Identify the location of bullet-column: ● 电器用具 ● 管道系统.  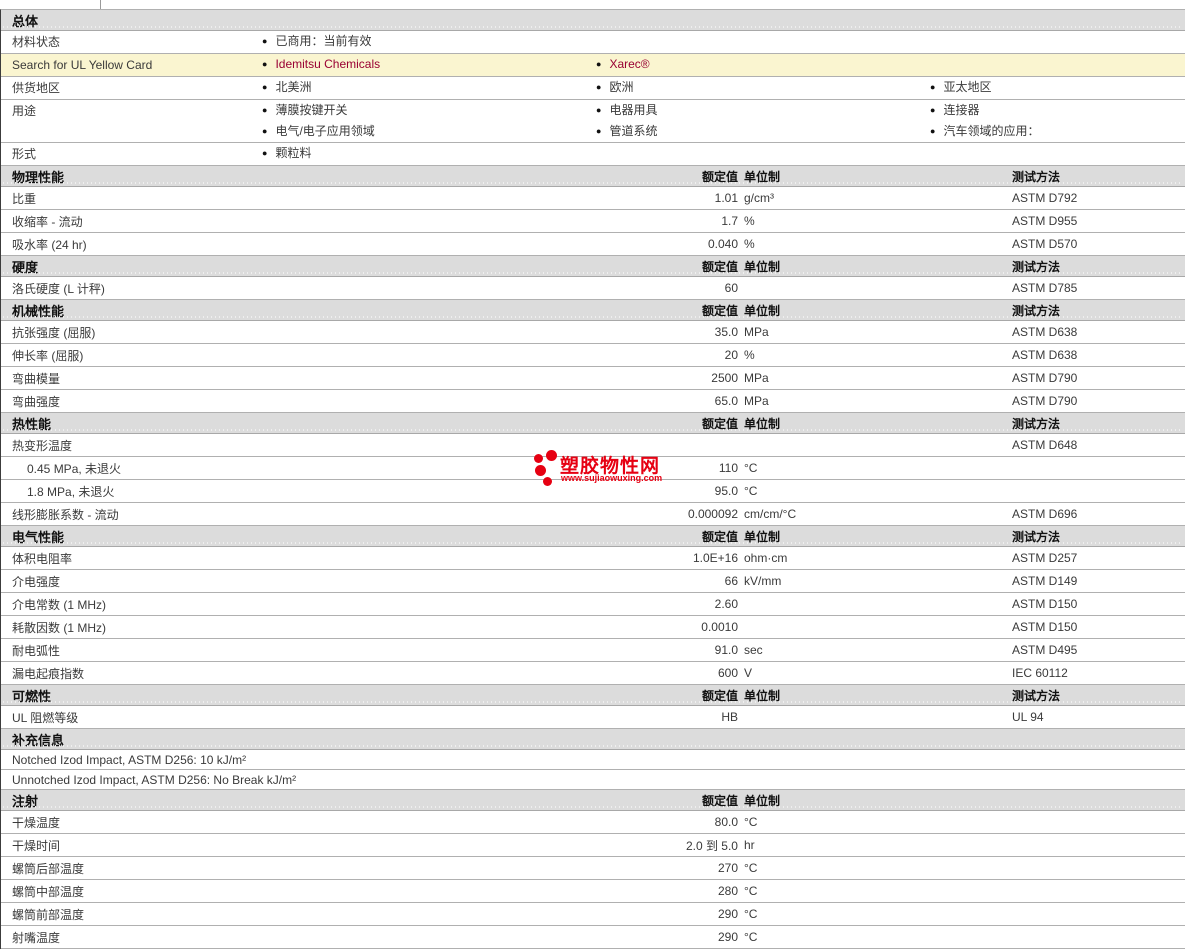
(752, 121).